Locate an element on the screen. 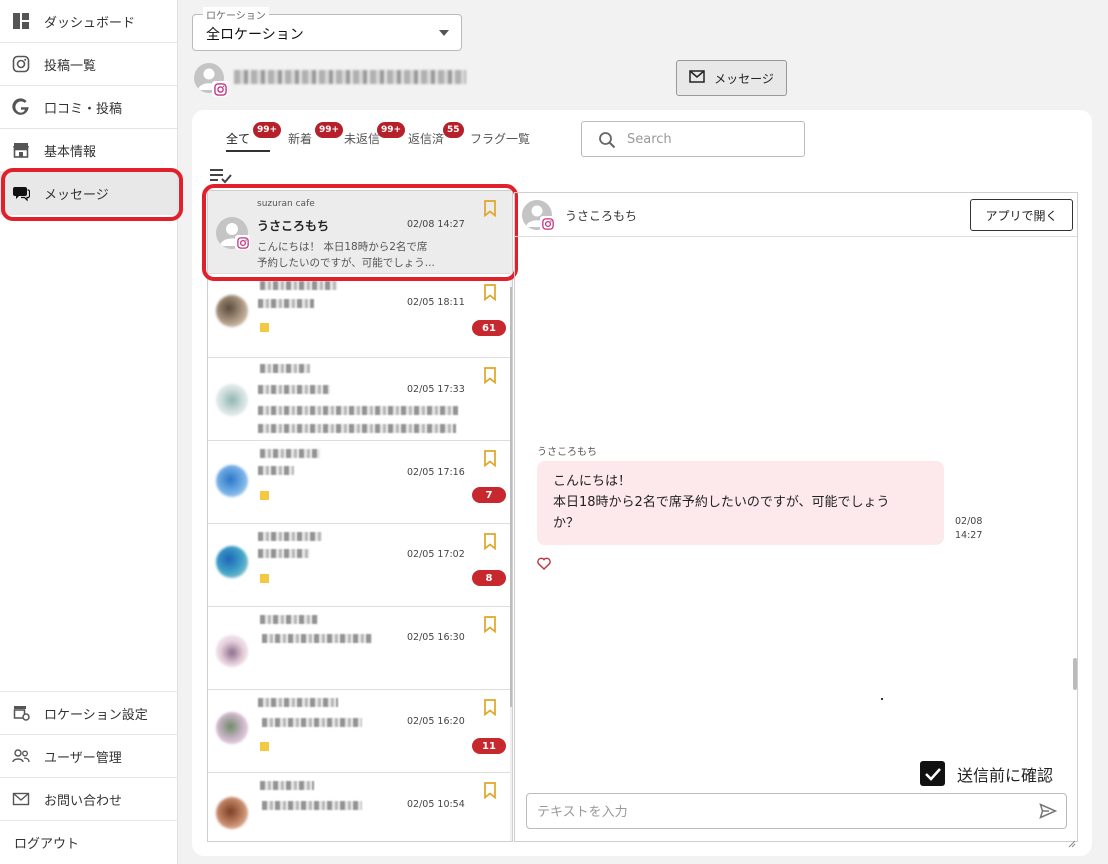  contact-name: うさころもち is located at coordinates (293, 226).